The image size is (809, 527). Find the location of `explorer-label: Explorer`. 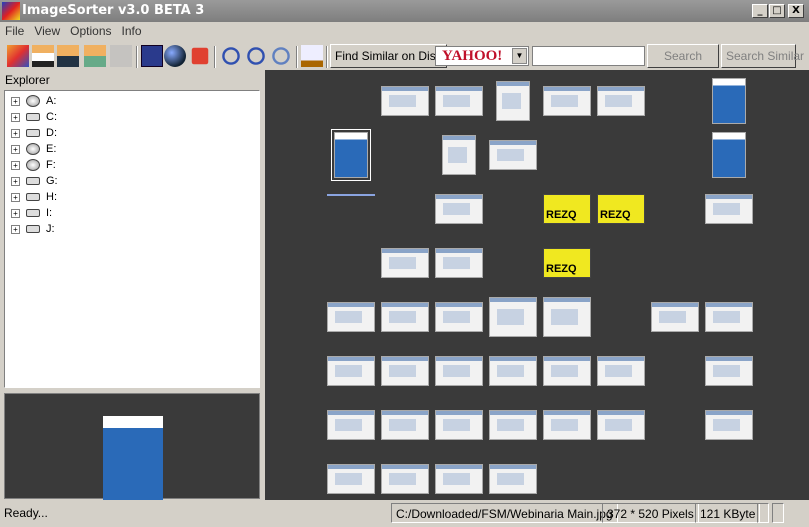

explorer-label: Explorer is located at coordinates (27, 80).